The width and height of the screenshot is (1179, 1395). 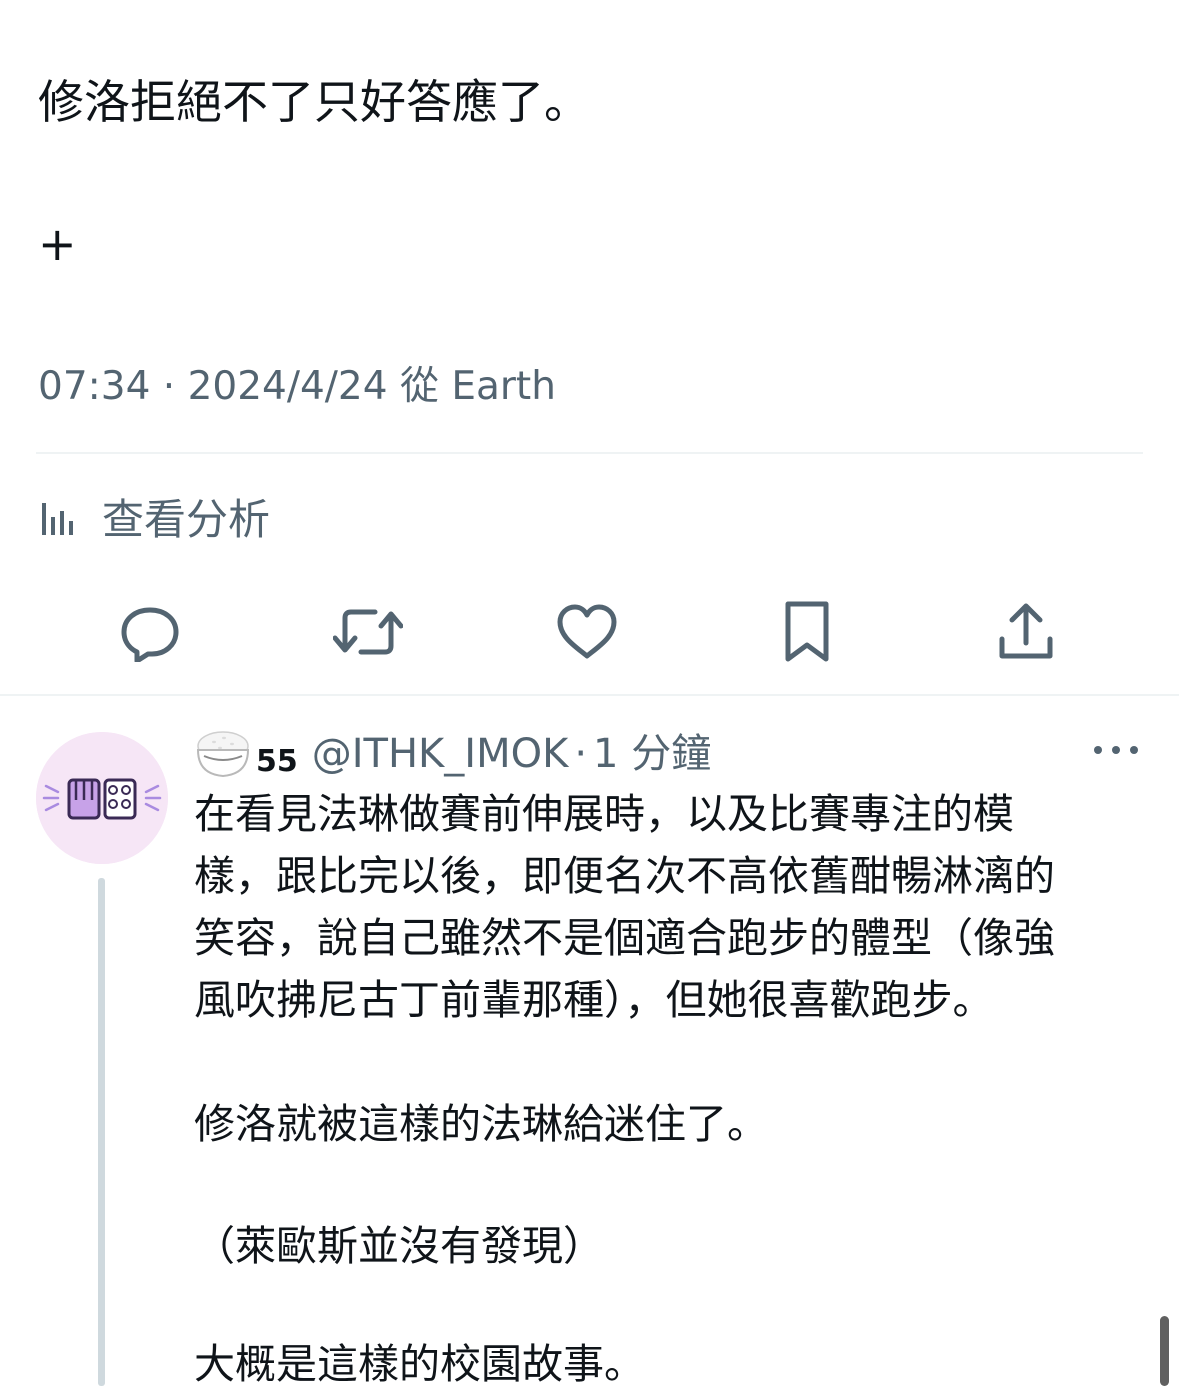 I want to click on relative-time: 1 分鐘, so click(x=652, y=754).